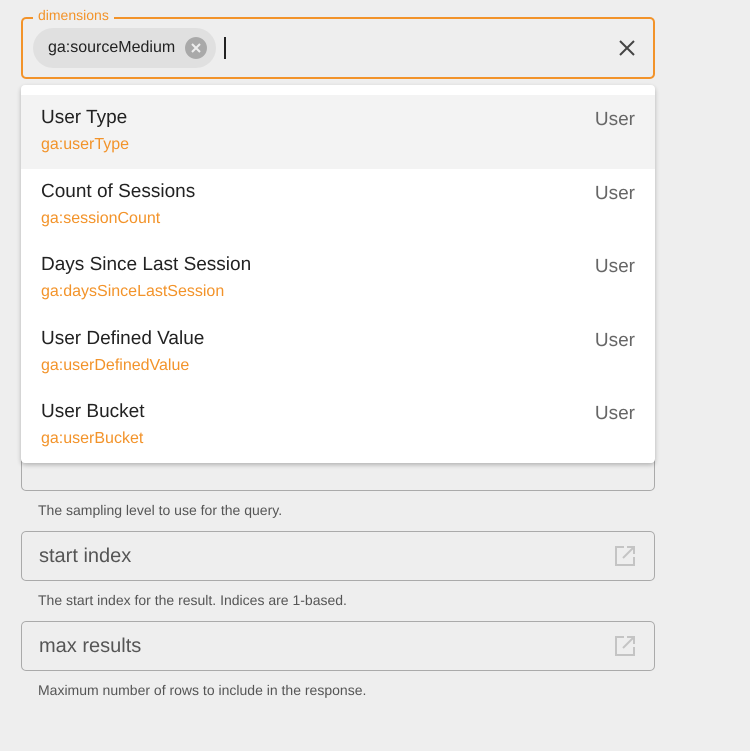  I want to click on chip-text: ga:sourceMedium, so click(112, 48).